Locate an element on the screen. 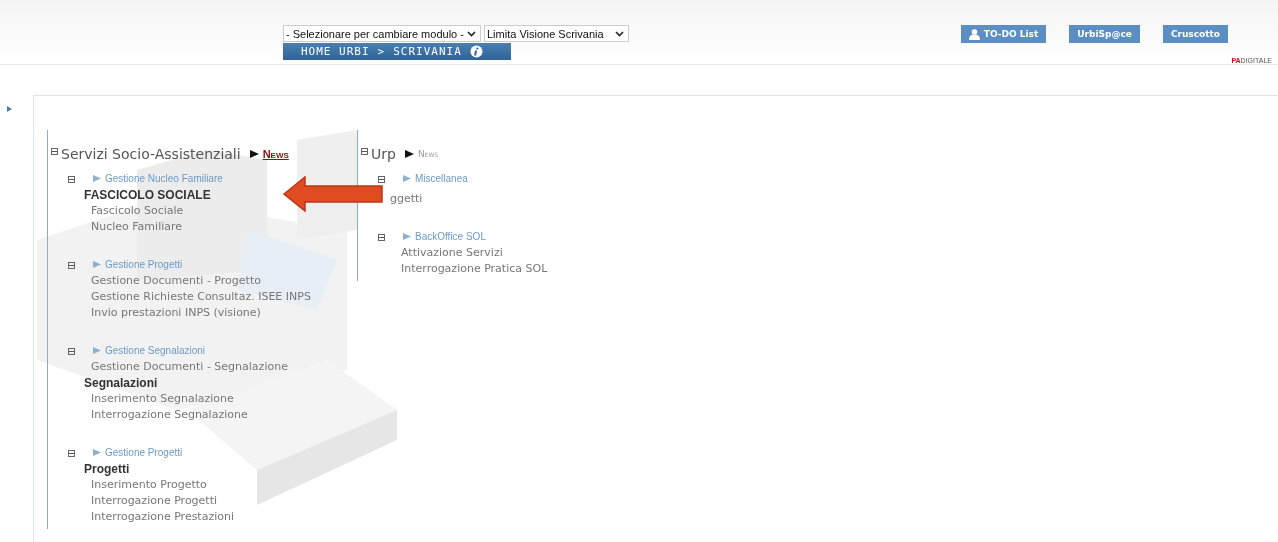 The image size is (1278, 542). section-title: Urp is located at coordinates (383, 154).